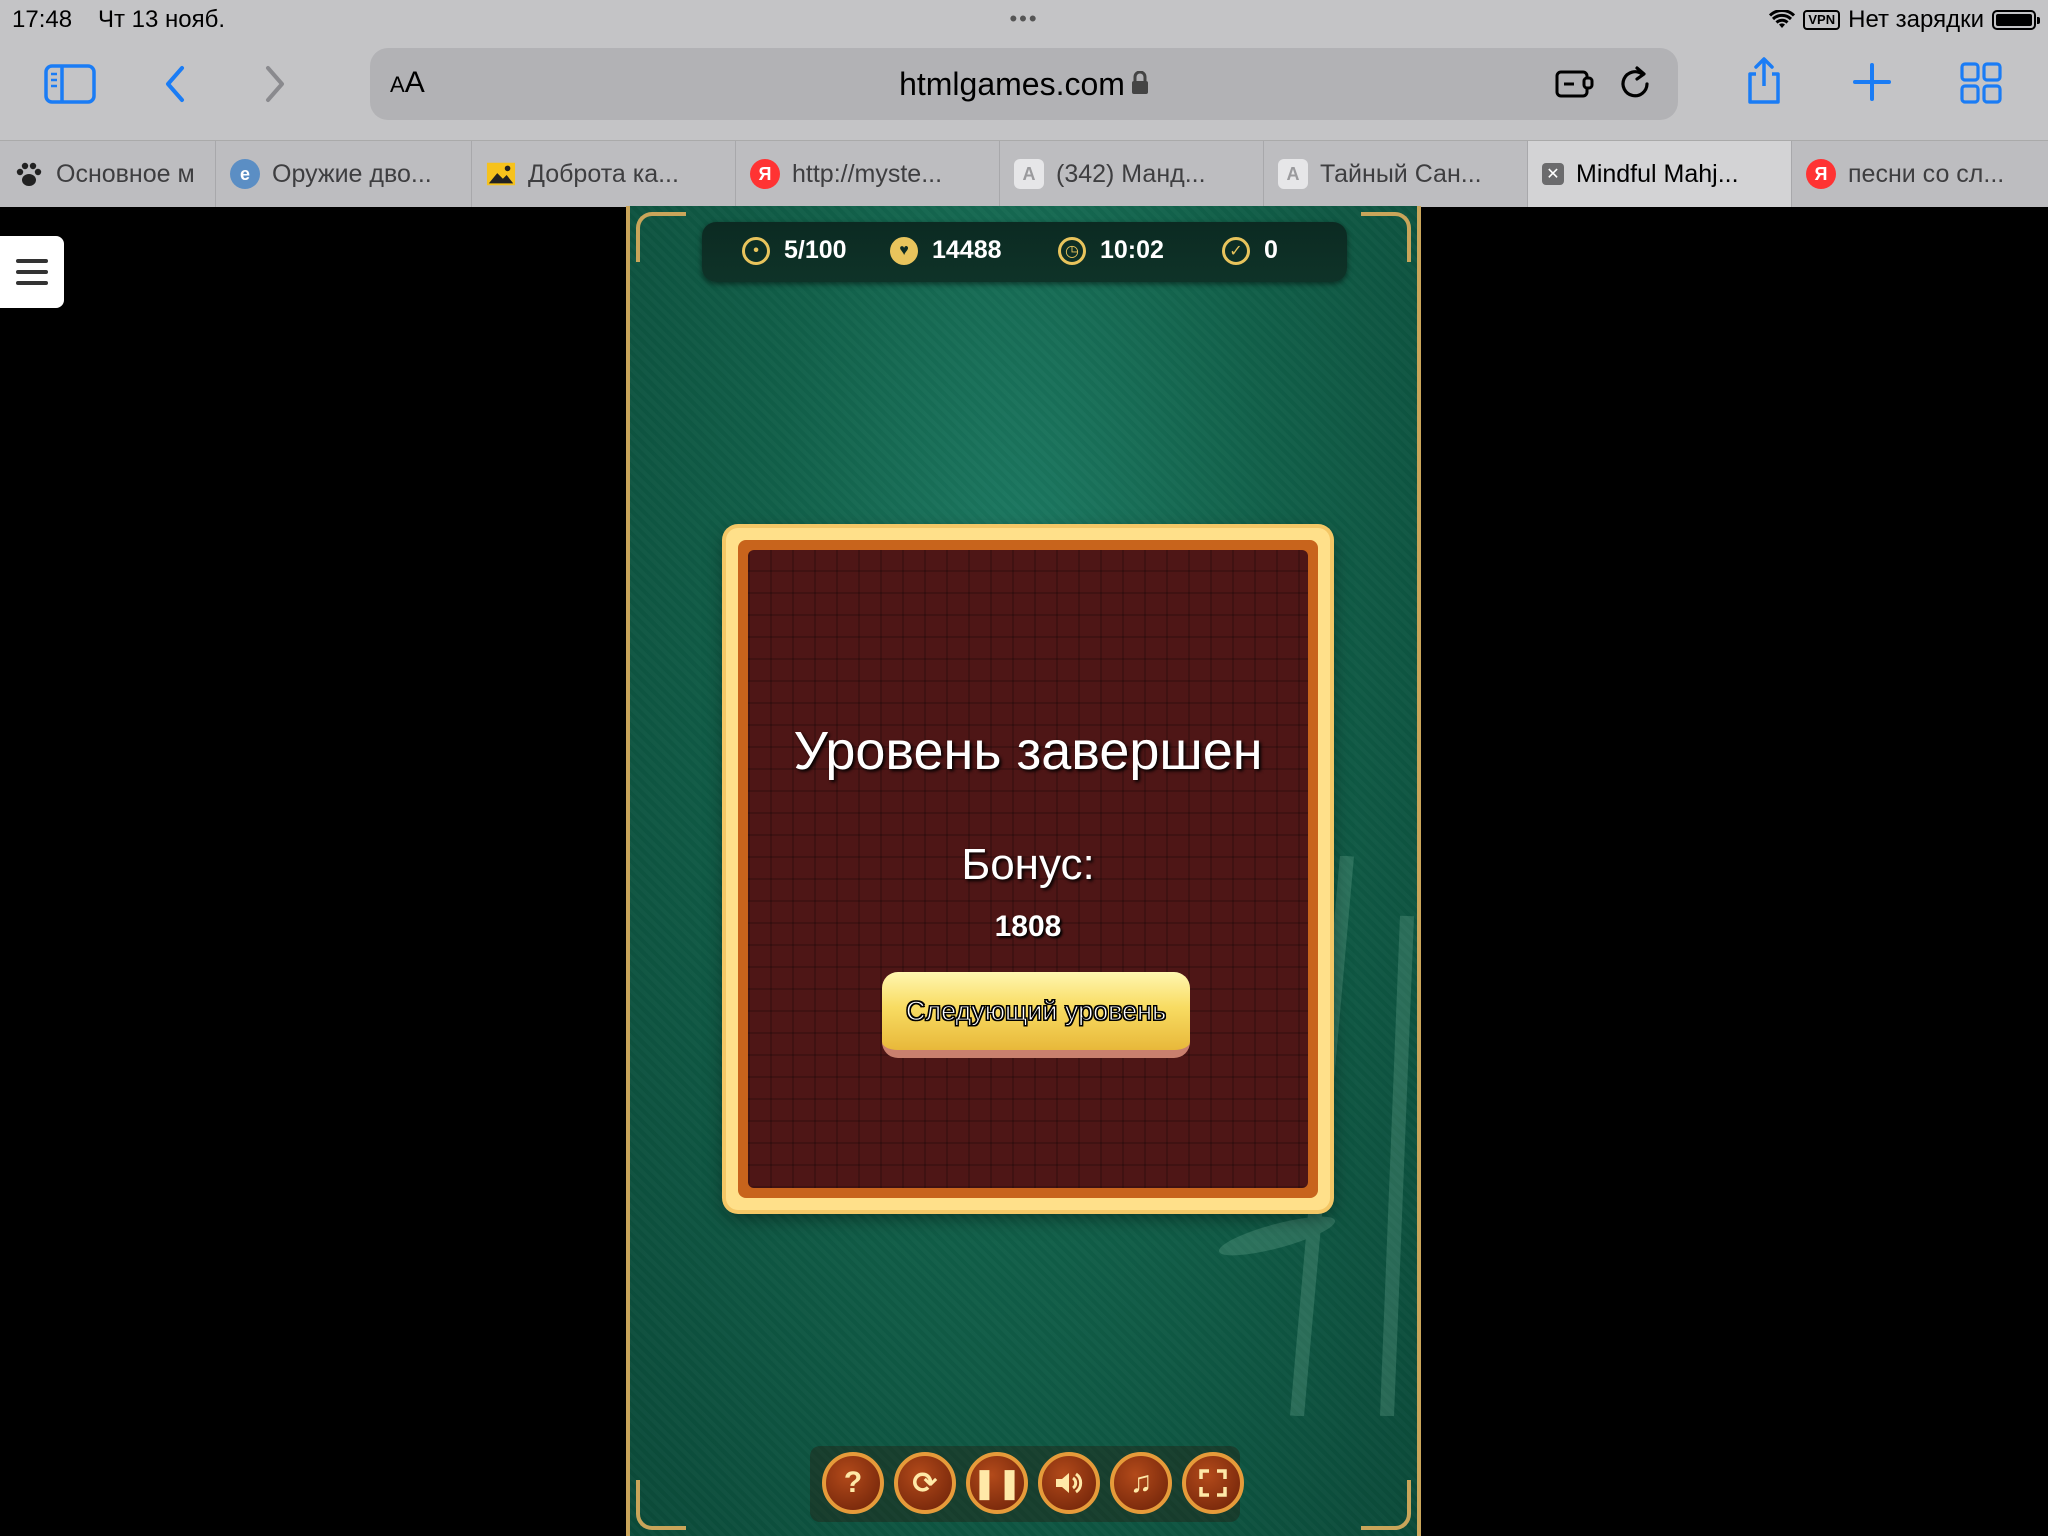 Image resolution: width=2048 pixels, height=1536 pixels. I want to click on pause-icon: ❚❚, so click(997, 1483).